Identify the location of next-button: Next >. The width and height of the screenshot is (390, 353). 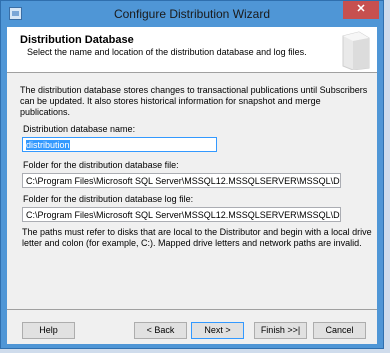
(217, 330).